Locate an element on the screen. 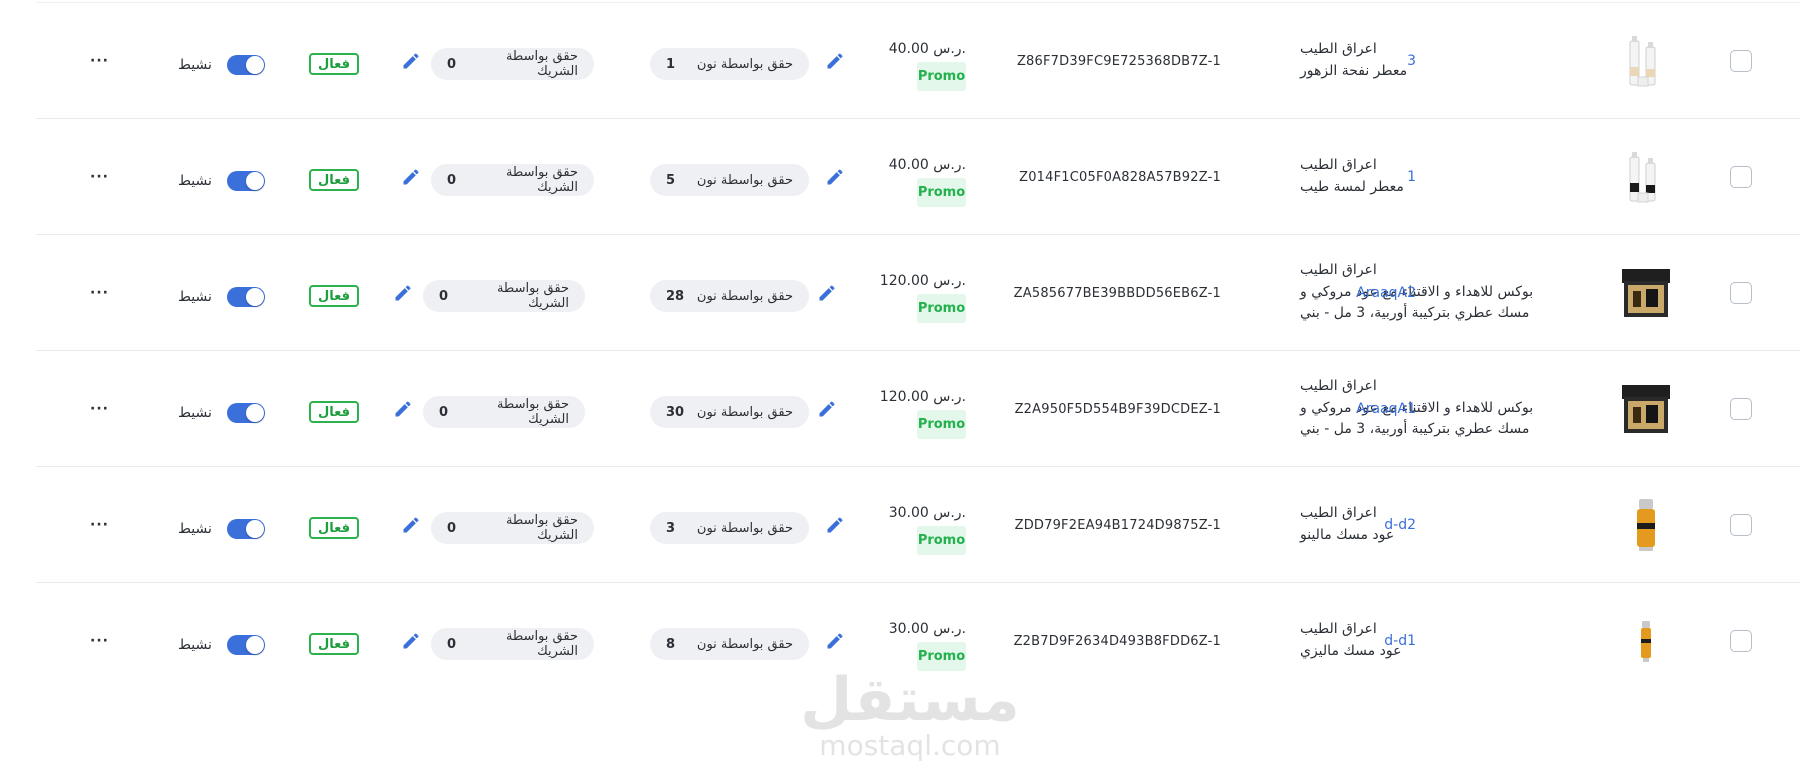 The height and width of the screenshot is (773, 1800). noon-fulfilled-pill: حقق بواسطة نون 5 is located at coordinates (729, 180).